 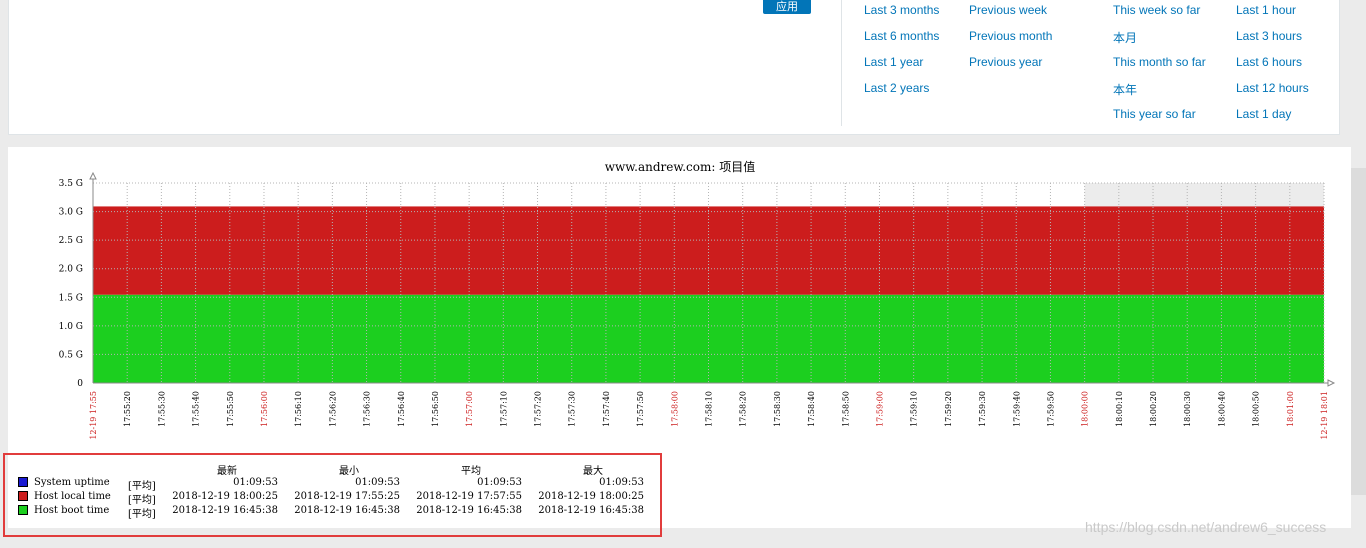 I want to click on x-tick-label: 17:57:00, so click(x=469, y=409).